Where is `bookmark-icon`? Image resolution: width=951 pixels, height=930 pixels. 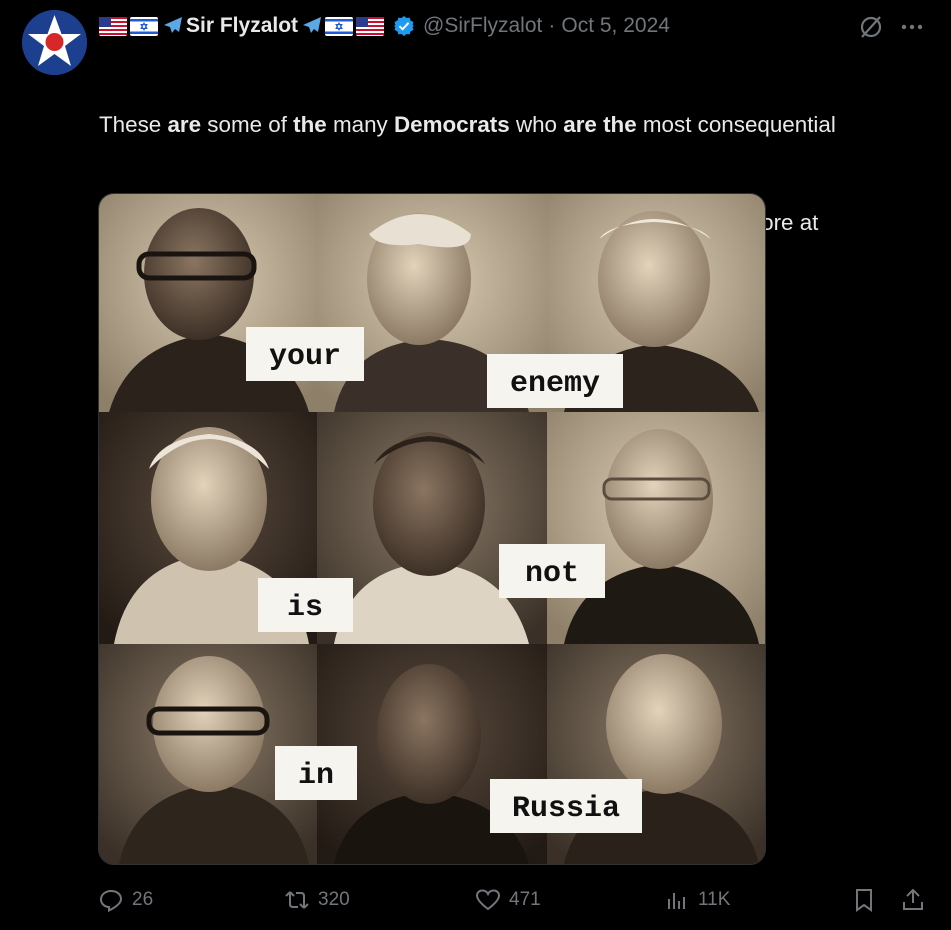 bookmark-icon is located at coordinates (864, 900).